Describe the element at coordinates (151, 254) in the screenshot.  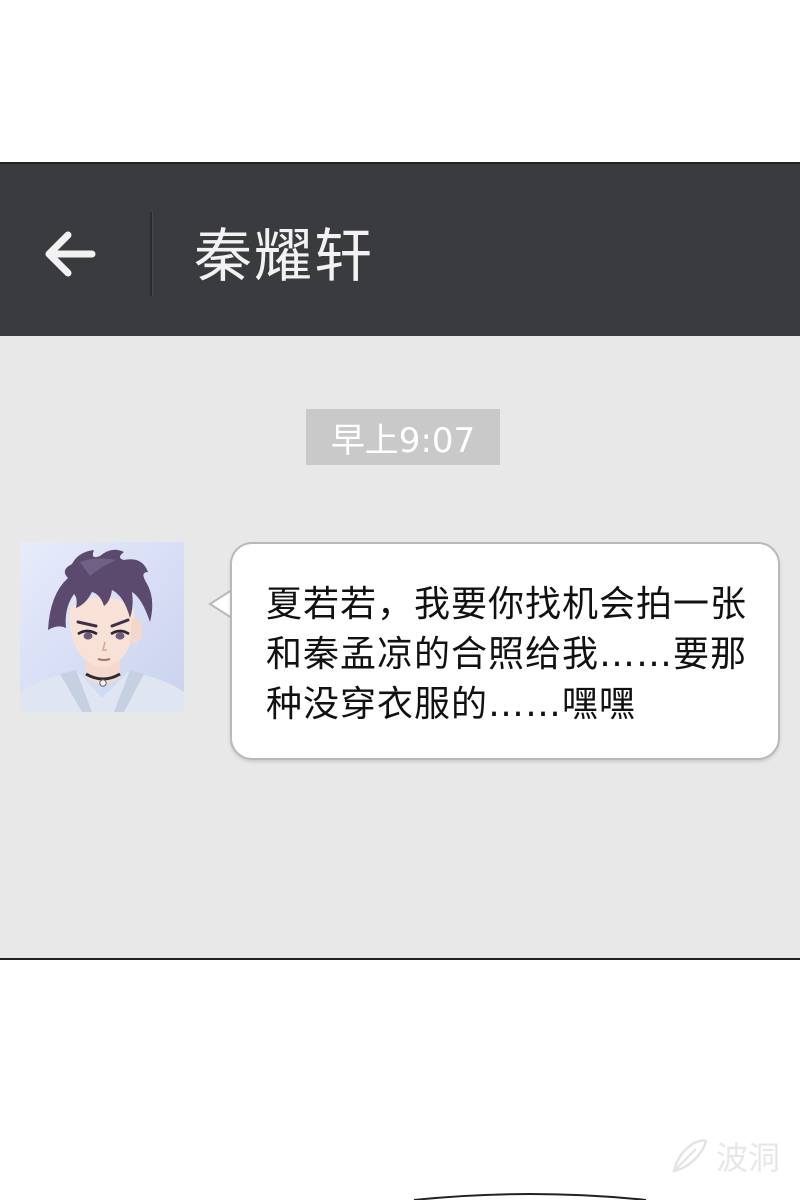
I see `header-divider` at that location.